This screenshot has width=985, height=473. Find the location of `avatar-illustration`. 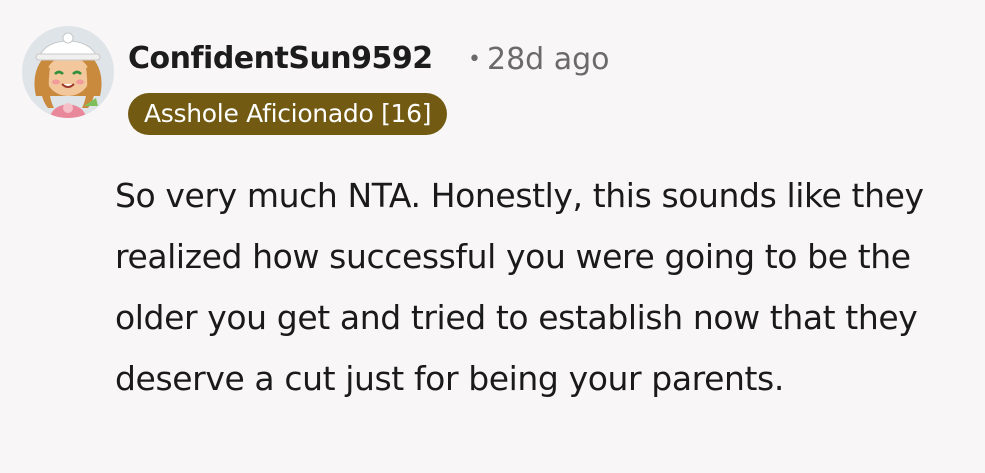

avatar-illustration is located at coordinates (68, 75).